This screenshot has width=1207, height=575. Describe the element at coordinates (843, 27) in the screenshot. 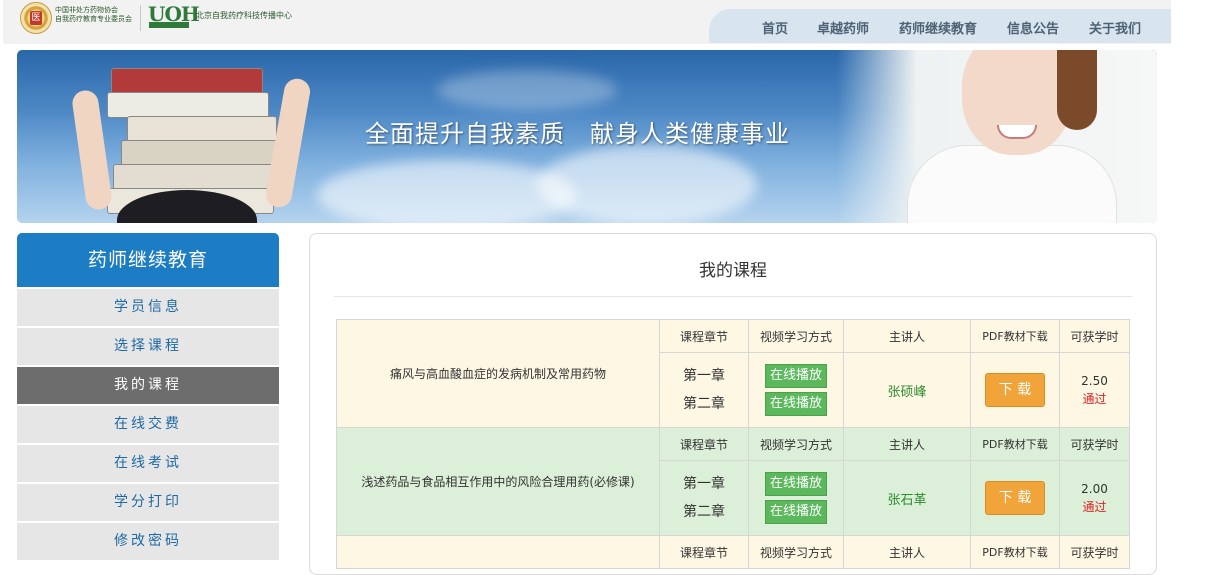

I see `nav-excellent-pharmacist: 卓越药师` at that location.